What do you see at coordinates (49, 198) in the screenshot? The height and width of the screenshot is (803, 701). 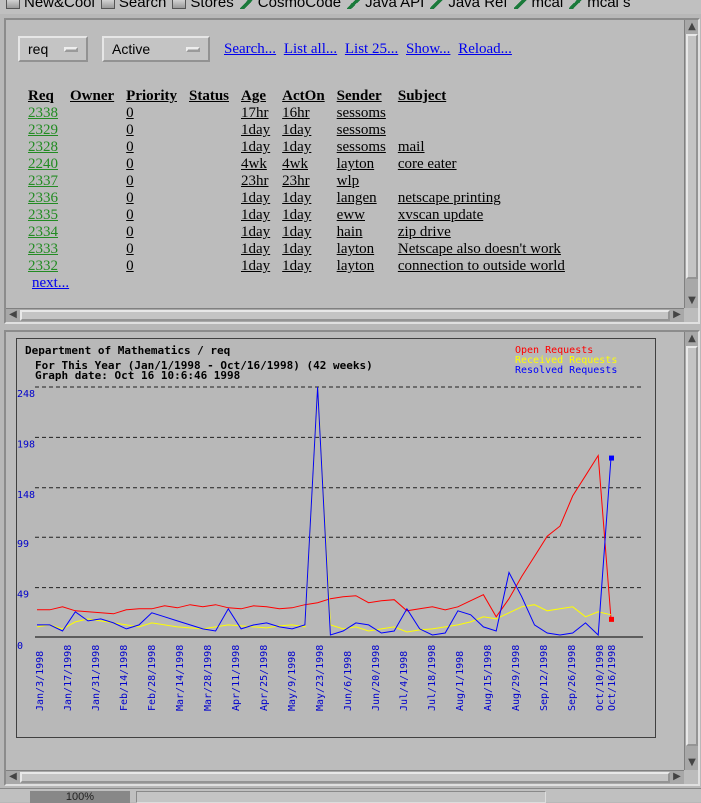 I see `cell-req: 2336` at bounding box center [49, 198].